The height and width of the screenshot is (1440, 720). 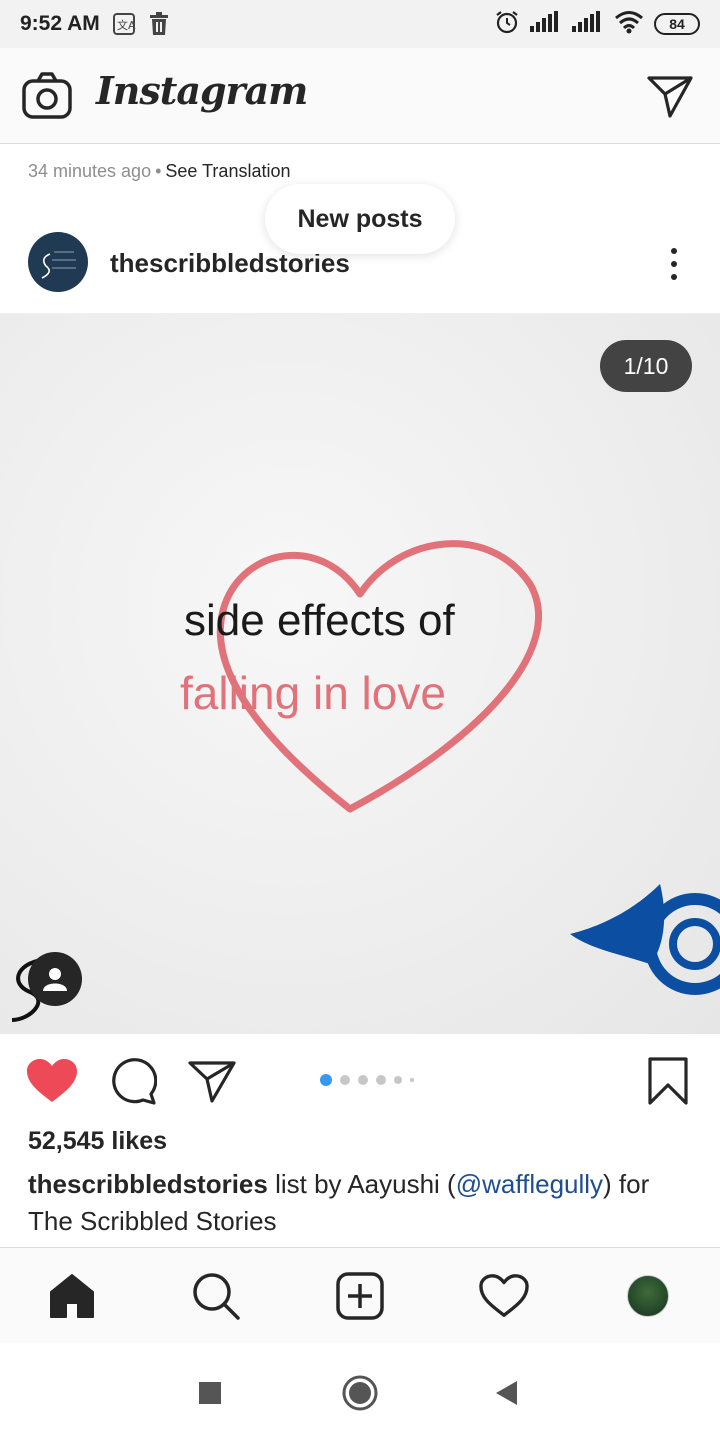 I want to click on svg-text: 文A, so click(x=126, y=25).